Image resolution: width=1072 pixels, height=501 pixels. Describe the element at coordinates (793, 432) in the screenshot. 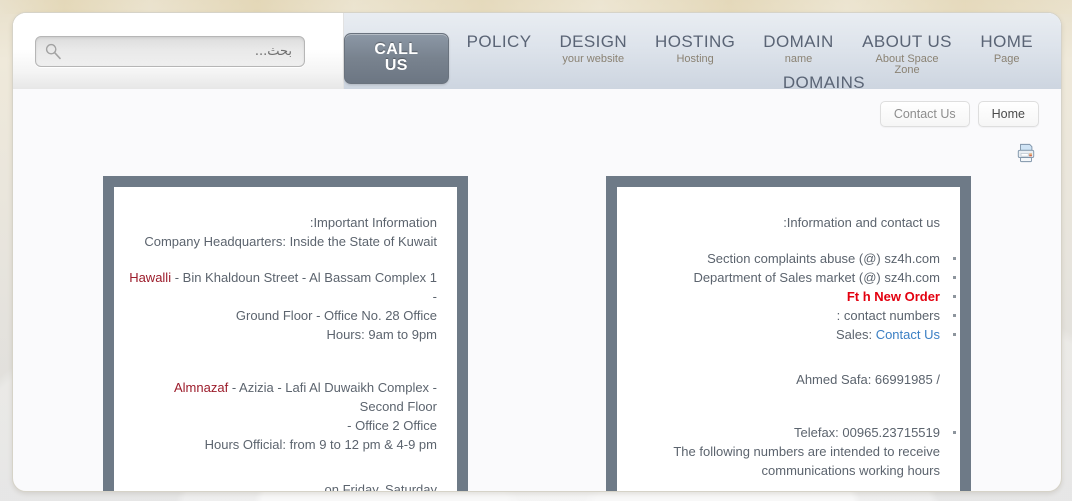

I see `telefax-number: Telefax: 00965.23715519` at that location.